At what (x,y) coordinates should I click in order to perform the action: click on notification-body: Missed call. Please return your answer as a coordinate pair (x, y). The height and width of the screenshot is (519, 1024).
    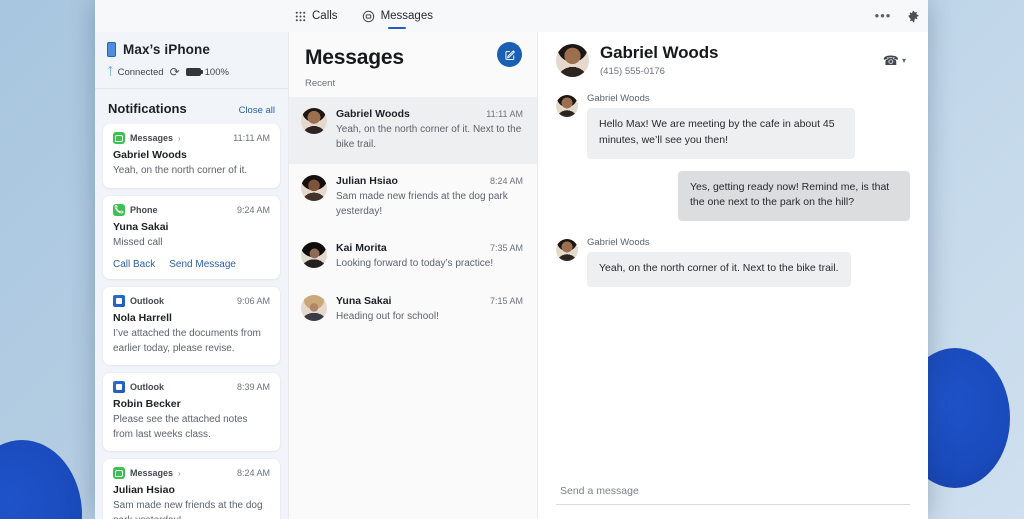
    Looking at the image, I should click on (138, 242).